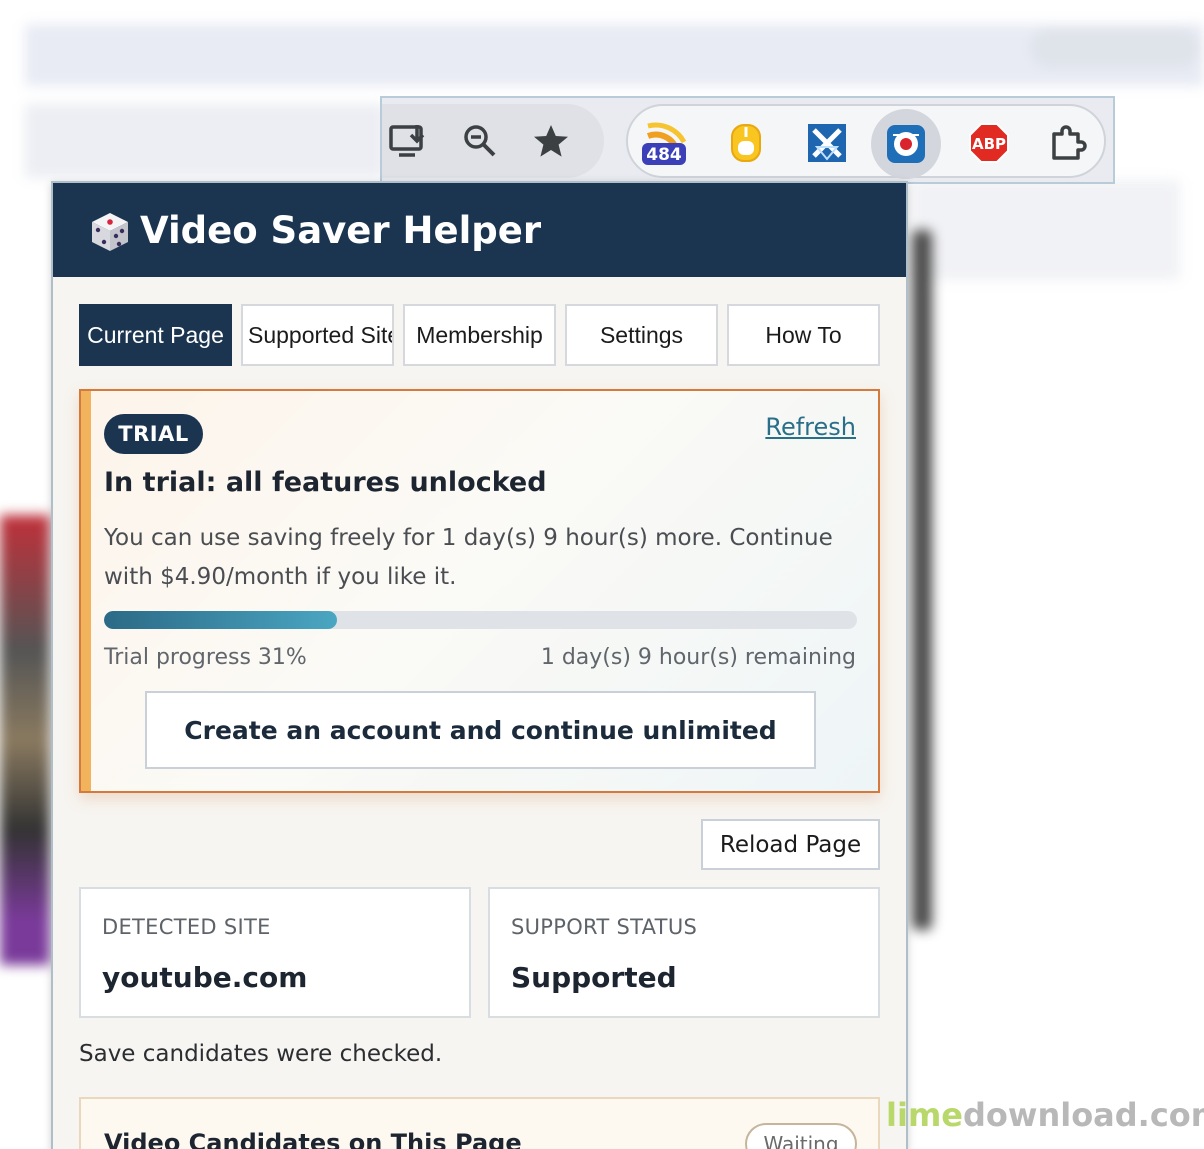 The image size is (1204, 1149). What do you see at coordinates (221, 620) in the screenshot?
I see `trial-progress-fill` at bounding box center [221, 620].